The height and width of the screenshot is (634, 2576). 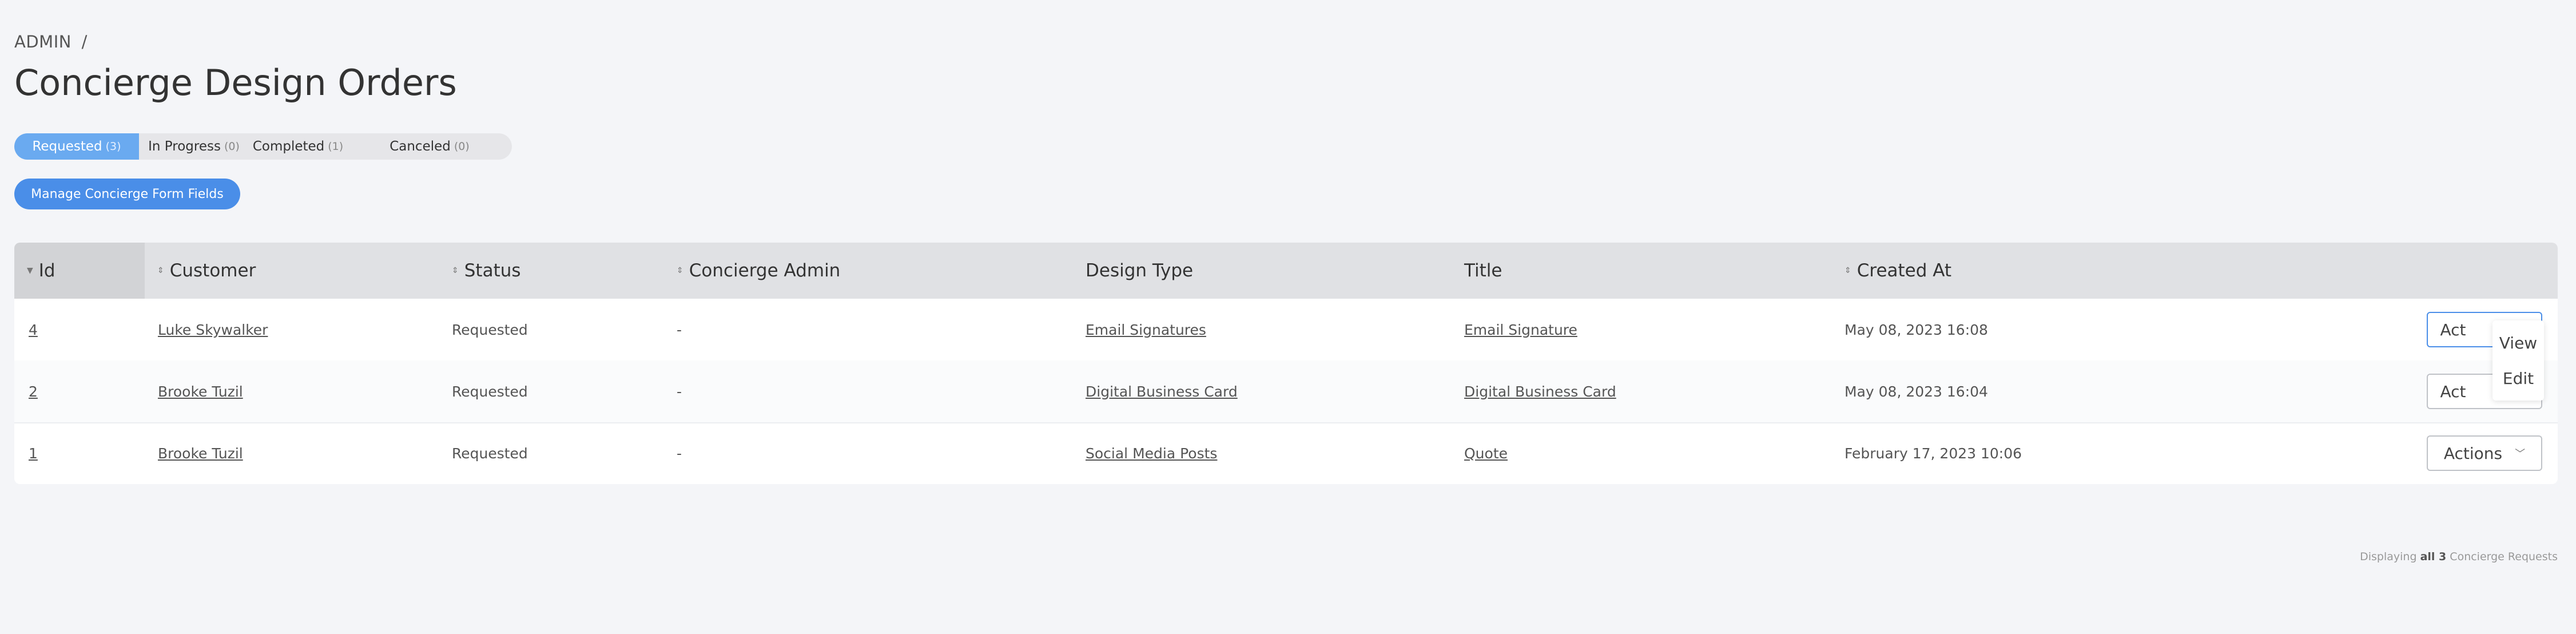 What do you see at coordinates (33, 453) in the screenshot?
I see `order-id-link: 1` at bounding box center [33, 453].